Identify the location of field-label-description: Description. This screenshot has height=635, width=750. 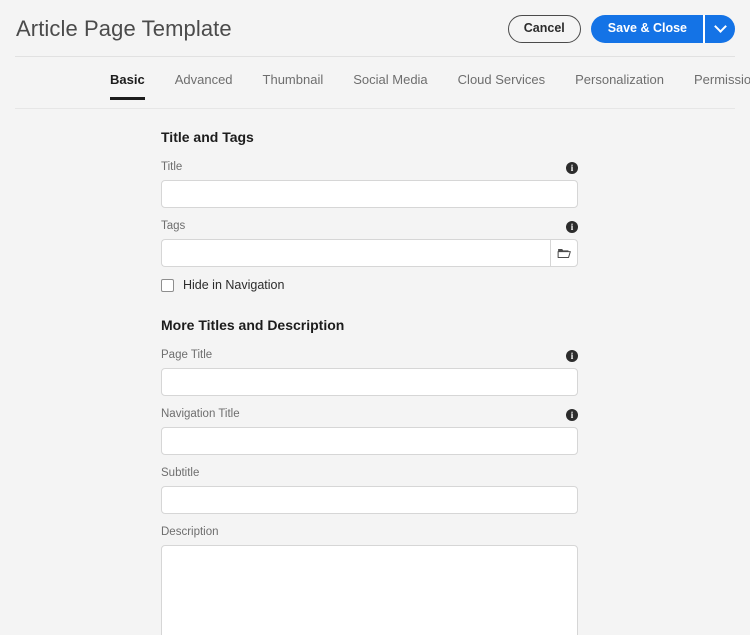
(190, 532).